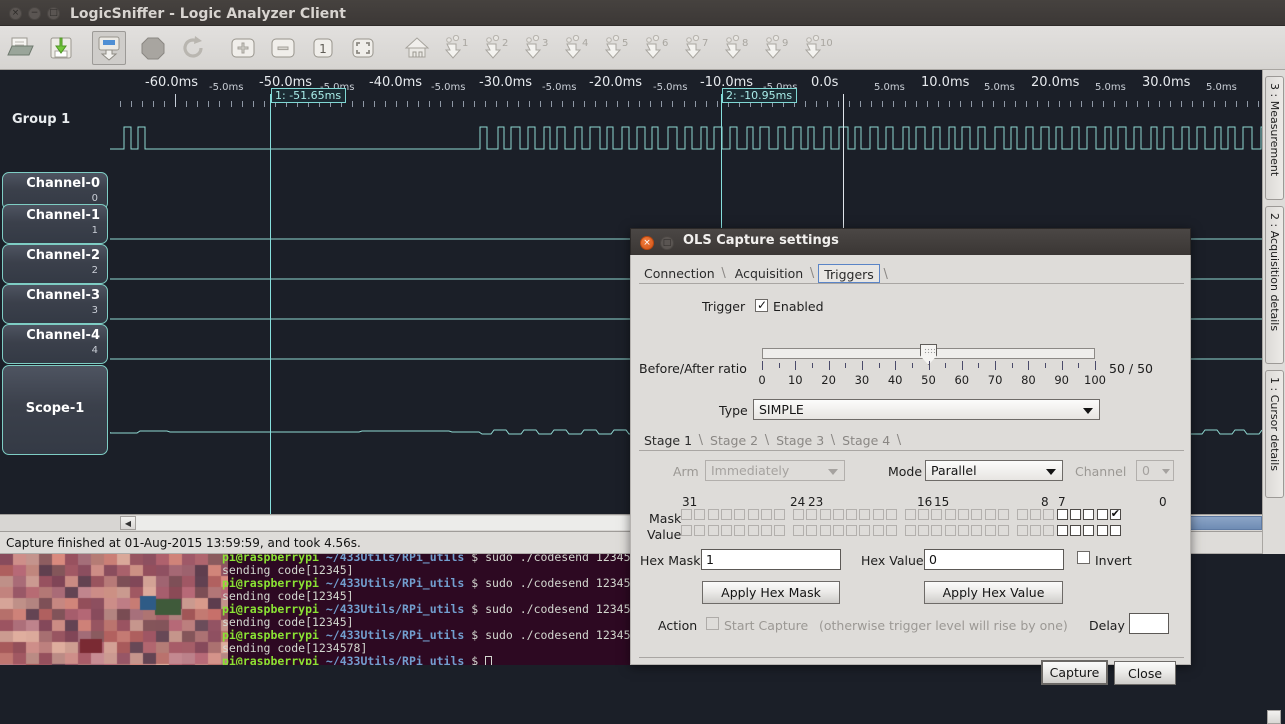  What do you see at coordinates (323, 48) in the screenshot?
I see `zoom-original-button: 1` at bounding box center [323, 48].